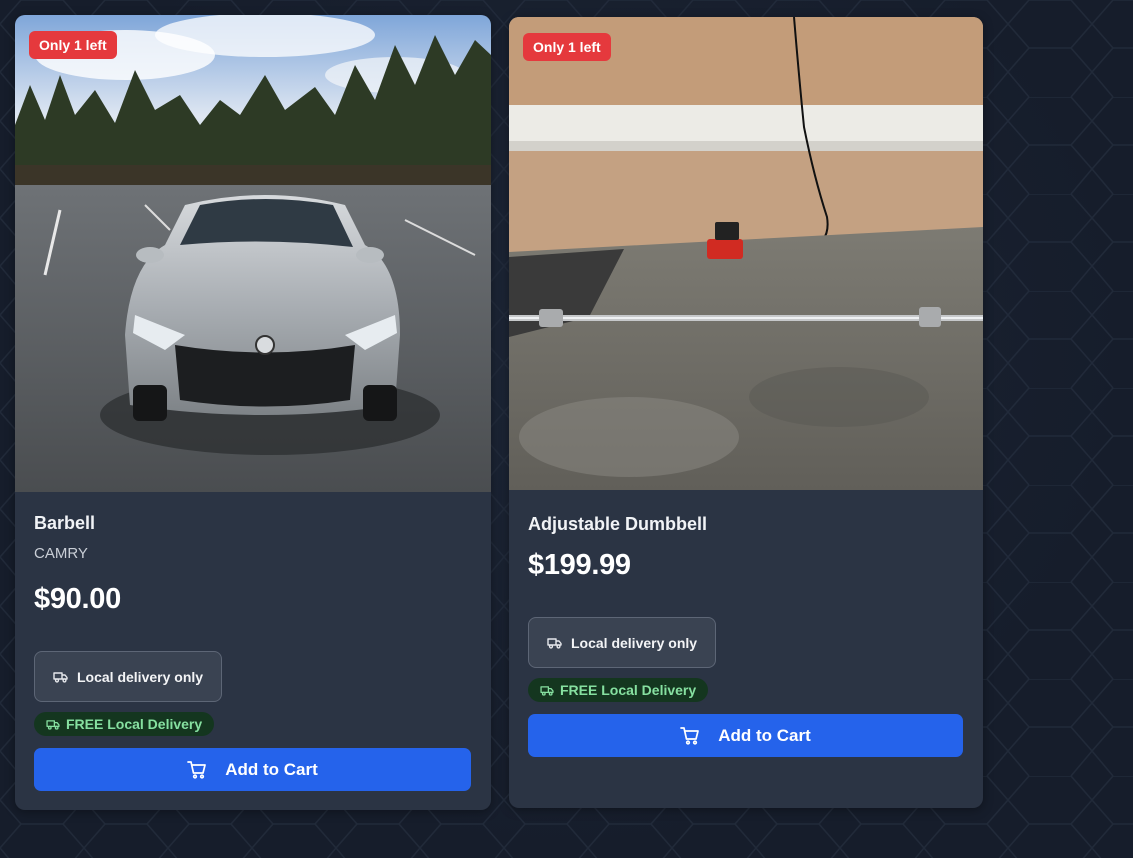  Describe the element at coordinates (77, 599) in the screenshot. I see `product-price: $90.00` at that location.